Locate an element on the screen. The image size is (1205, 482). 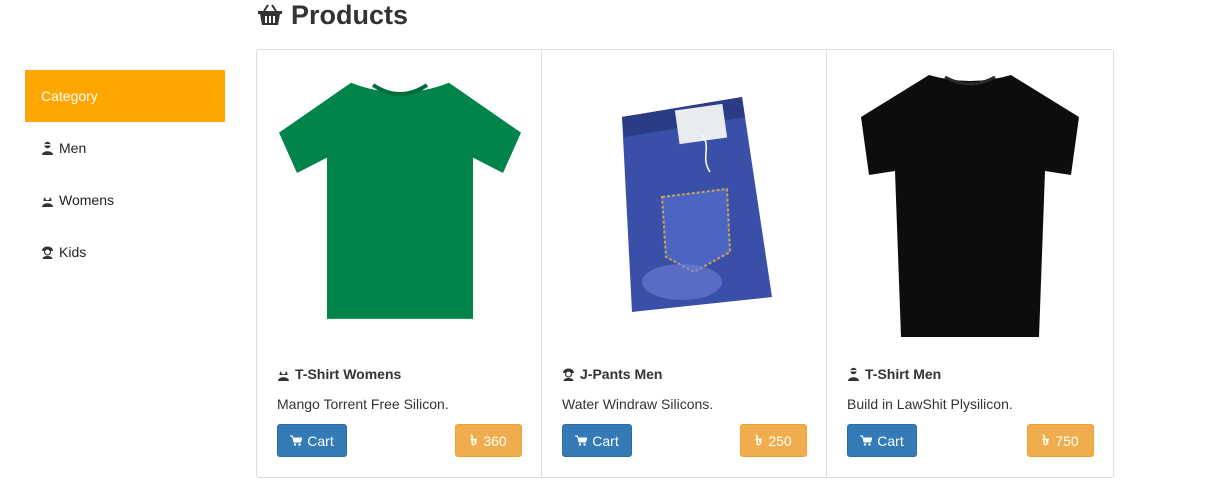
page-title: Products is located at coordinates (350, 15).